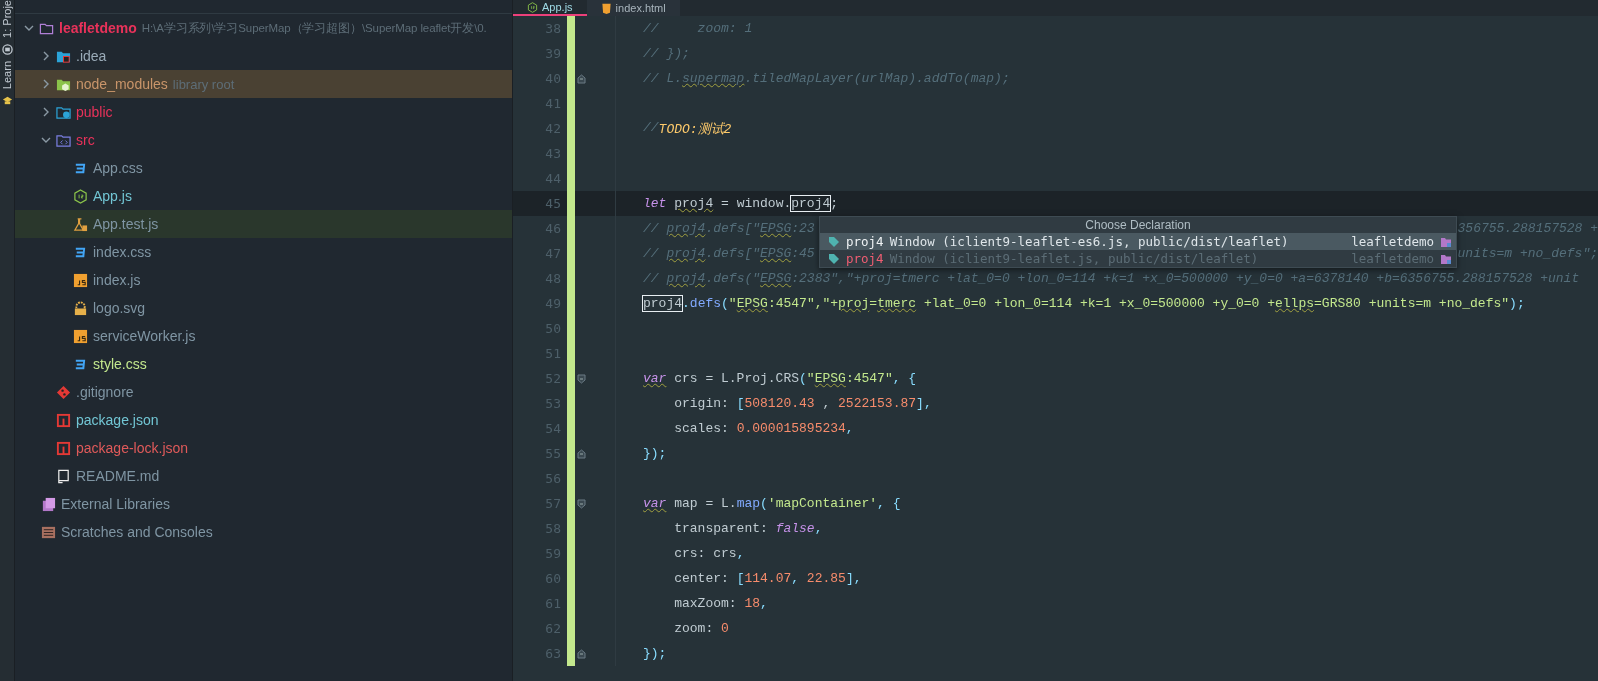  I want to click on code-line: let proj4 = window.proj4;, so click(741, 203).